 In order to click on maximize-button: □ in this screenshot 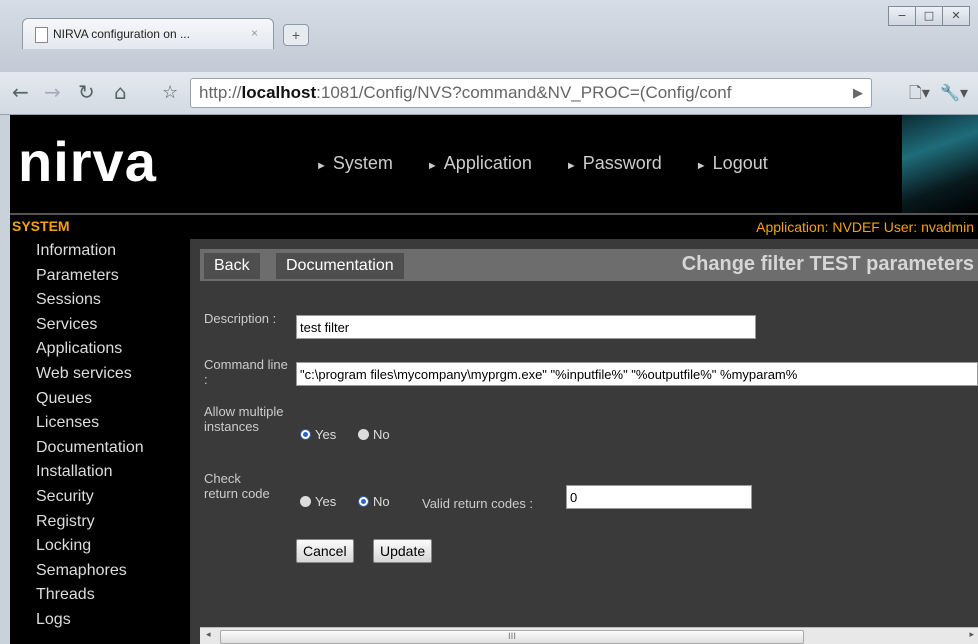, I will do `click(929, 16)`.